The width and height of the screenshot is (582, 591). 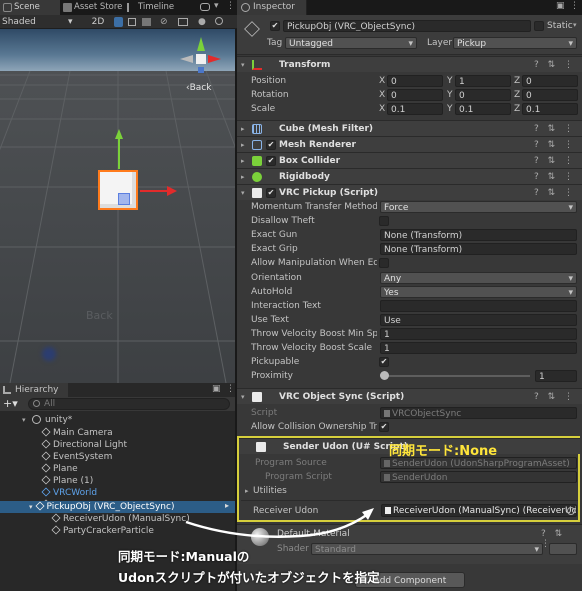 I want to click on annotation-arrow, so click(x=279, y=523).